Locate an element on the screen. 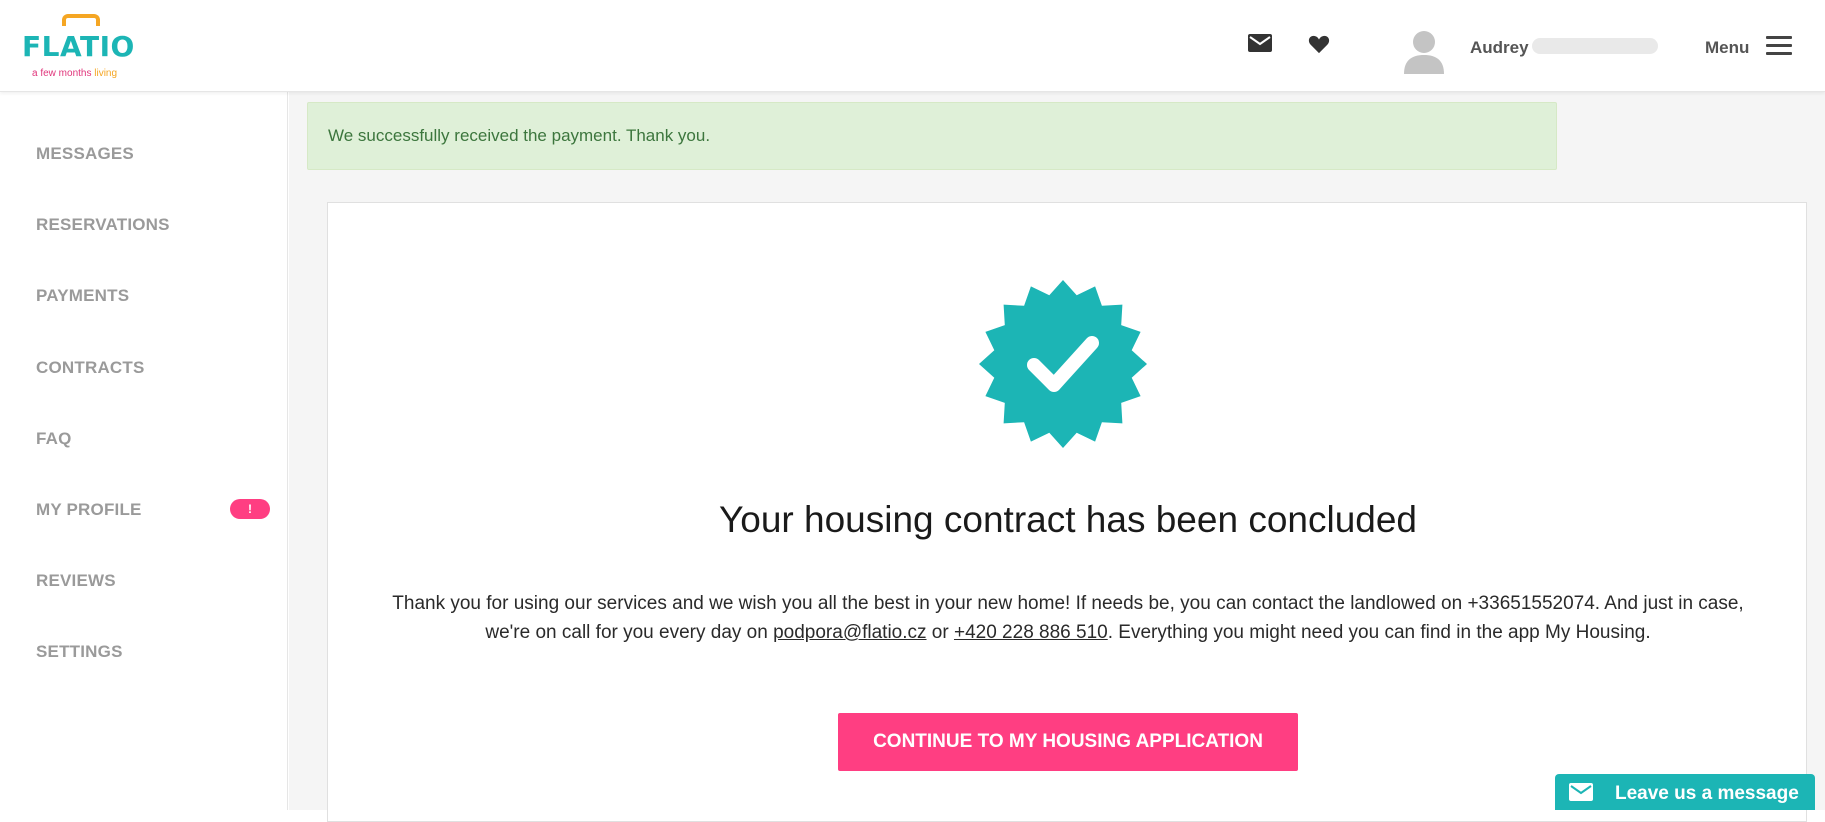 This screenshot has width=1825, height=822. sidebar-item-reviews: REVIEWS is located at coordinates (76, 581).